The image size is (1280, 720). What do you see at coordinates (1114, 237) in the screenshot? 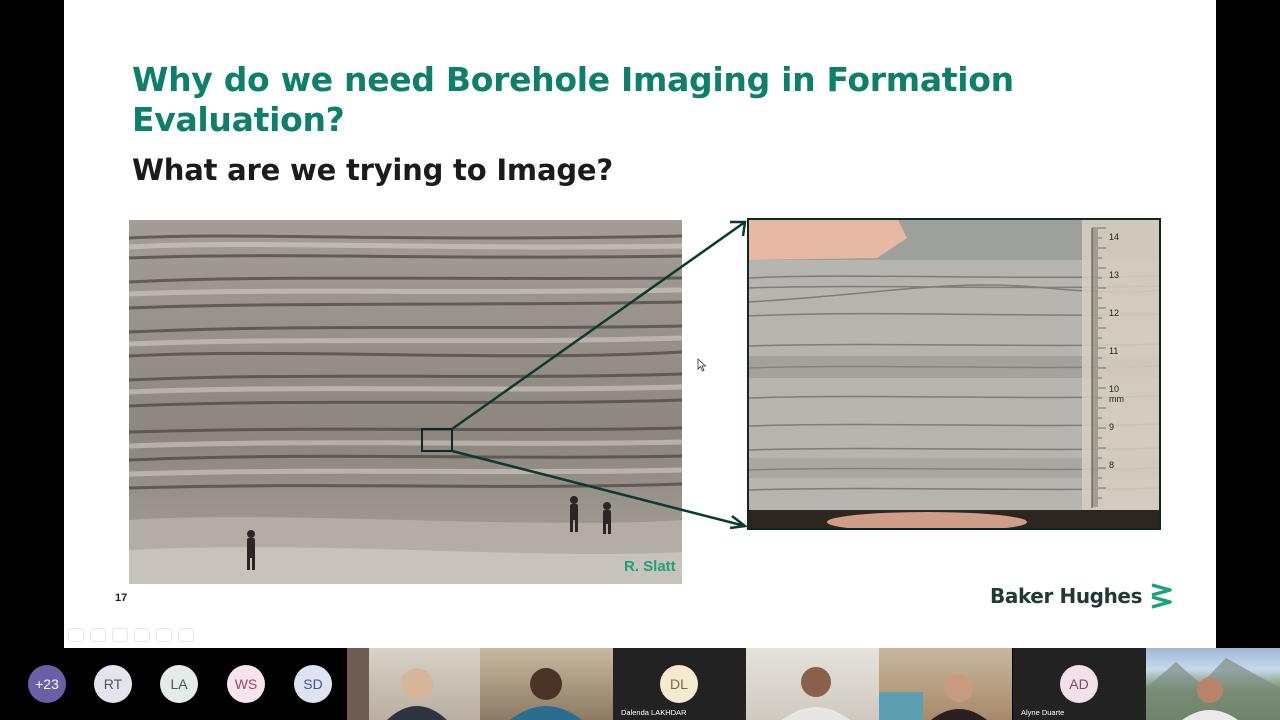
I see `scale-label: 14` at bounding box center [1114, 237].